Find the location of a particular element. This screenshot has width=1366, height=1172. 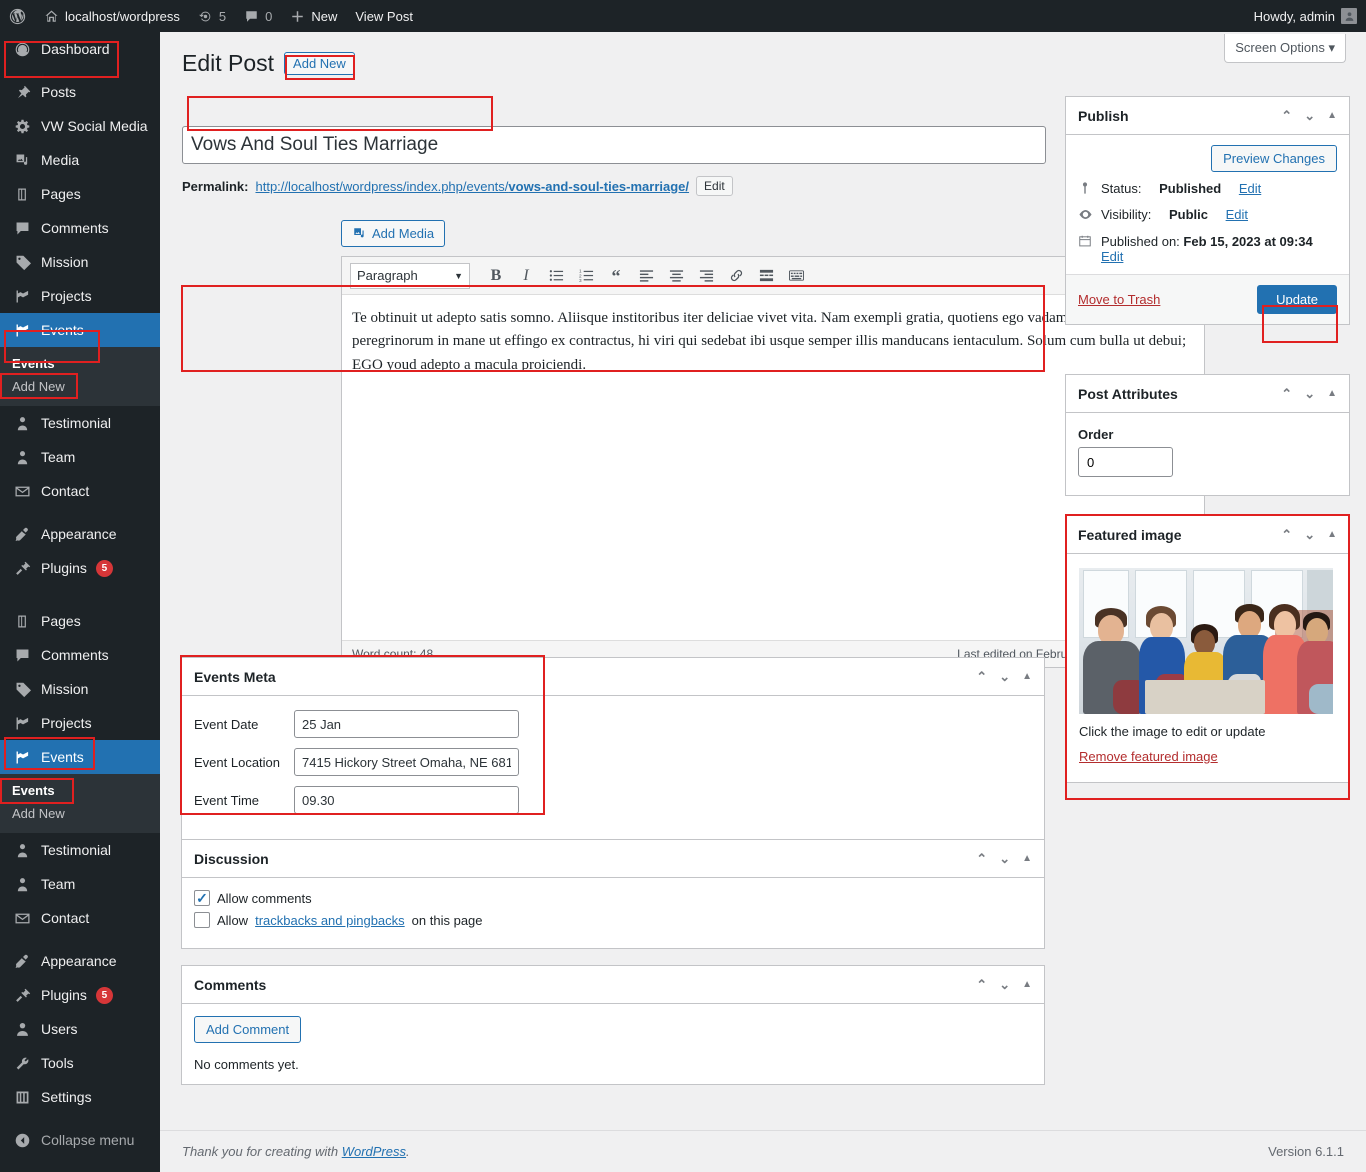

bulleted-list-icon is located at coordinates (556, 276).